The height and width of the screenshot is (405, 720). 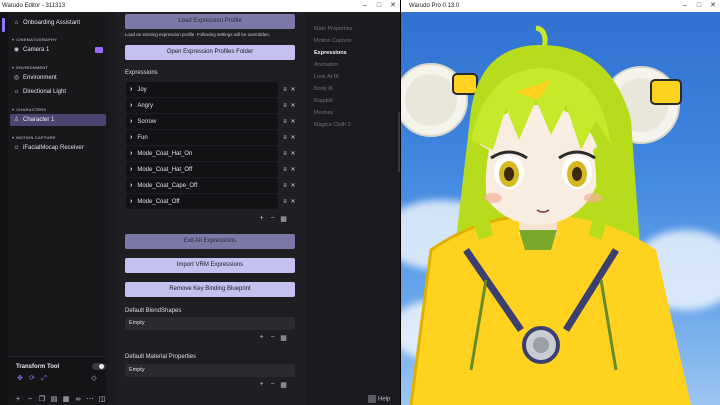 I want to click on section-characters: ▾ CHARACTERS, so click(x=29, y=109).